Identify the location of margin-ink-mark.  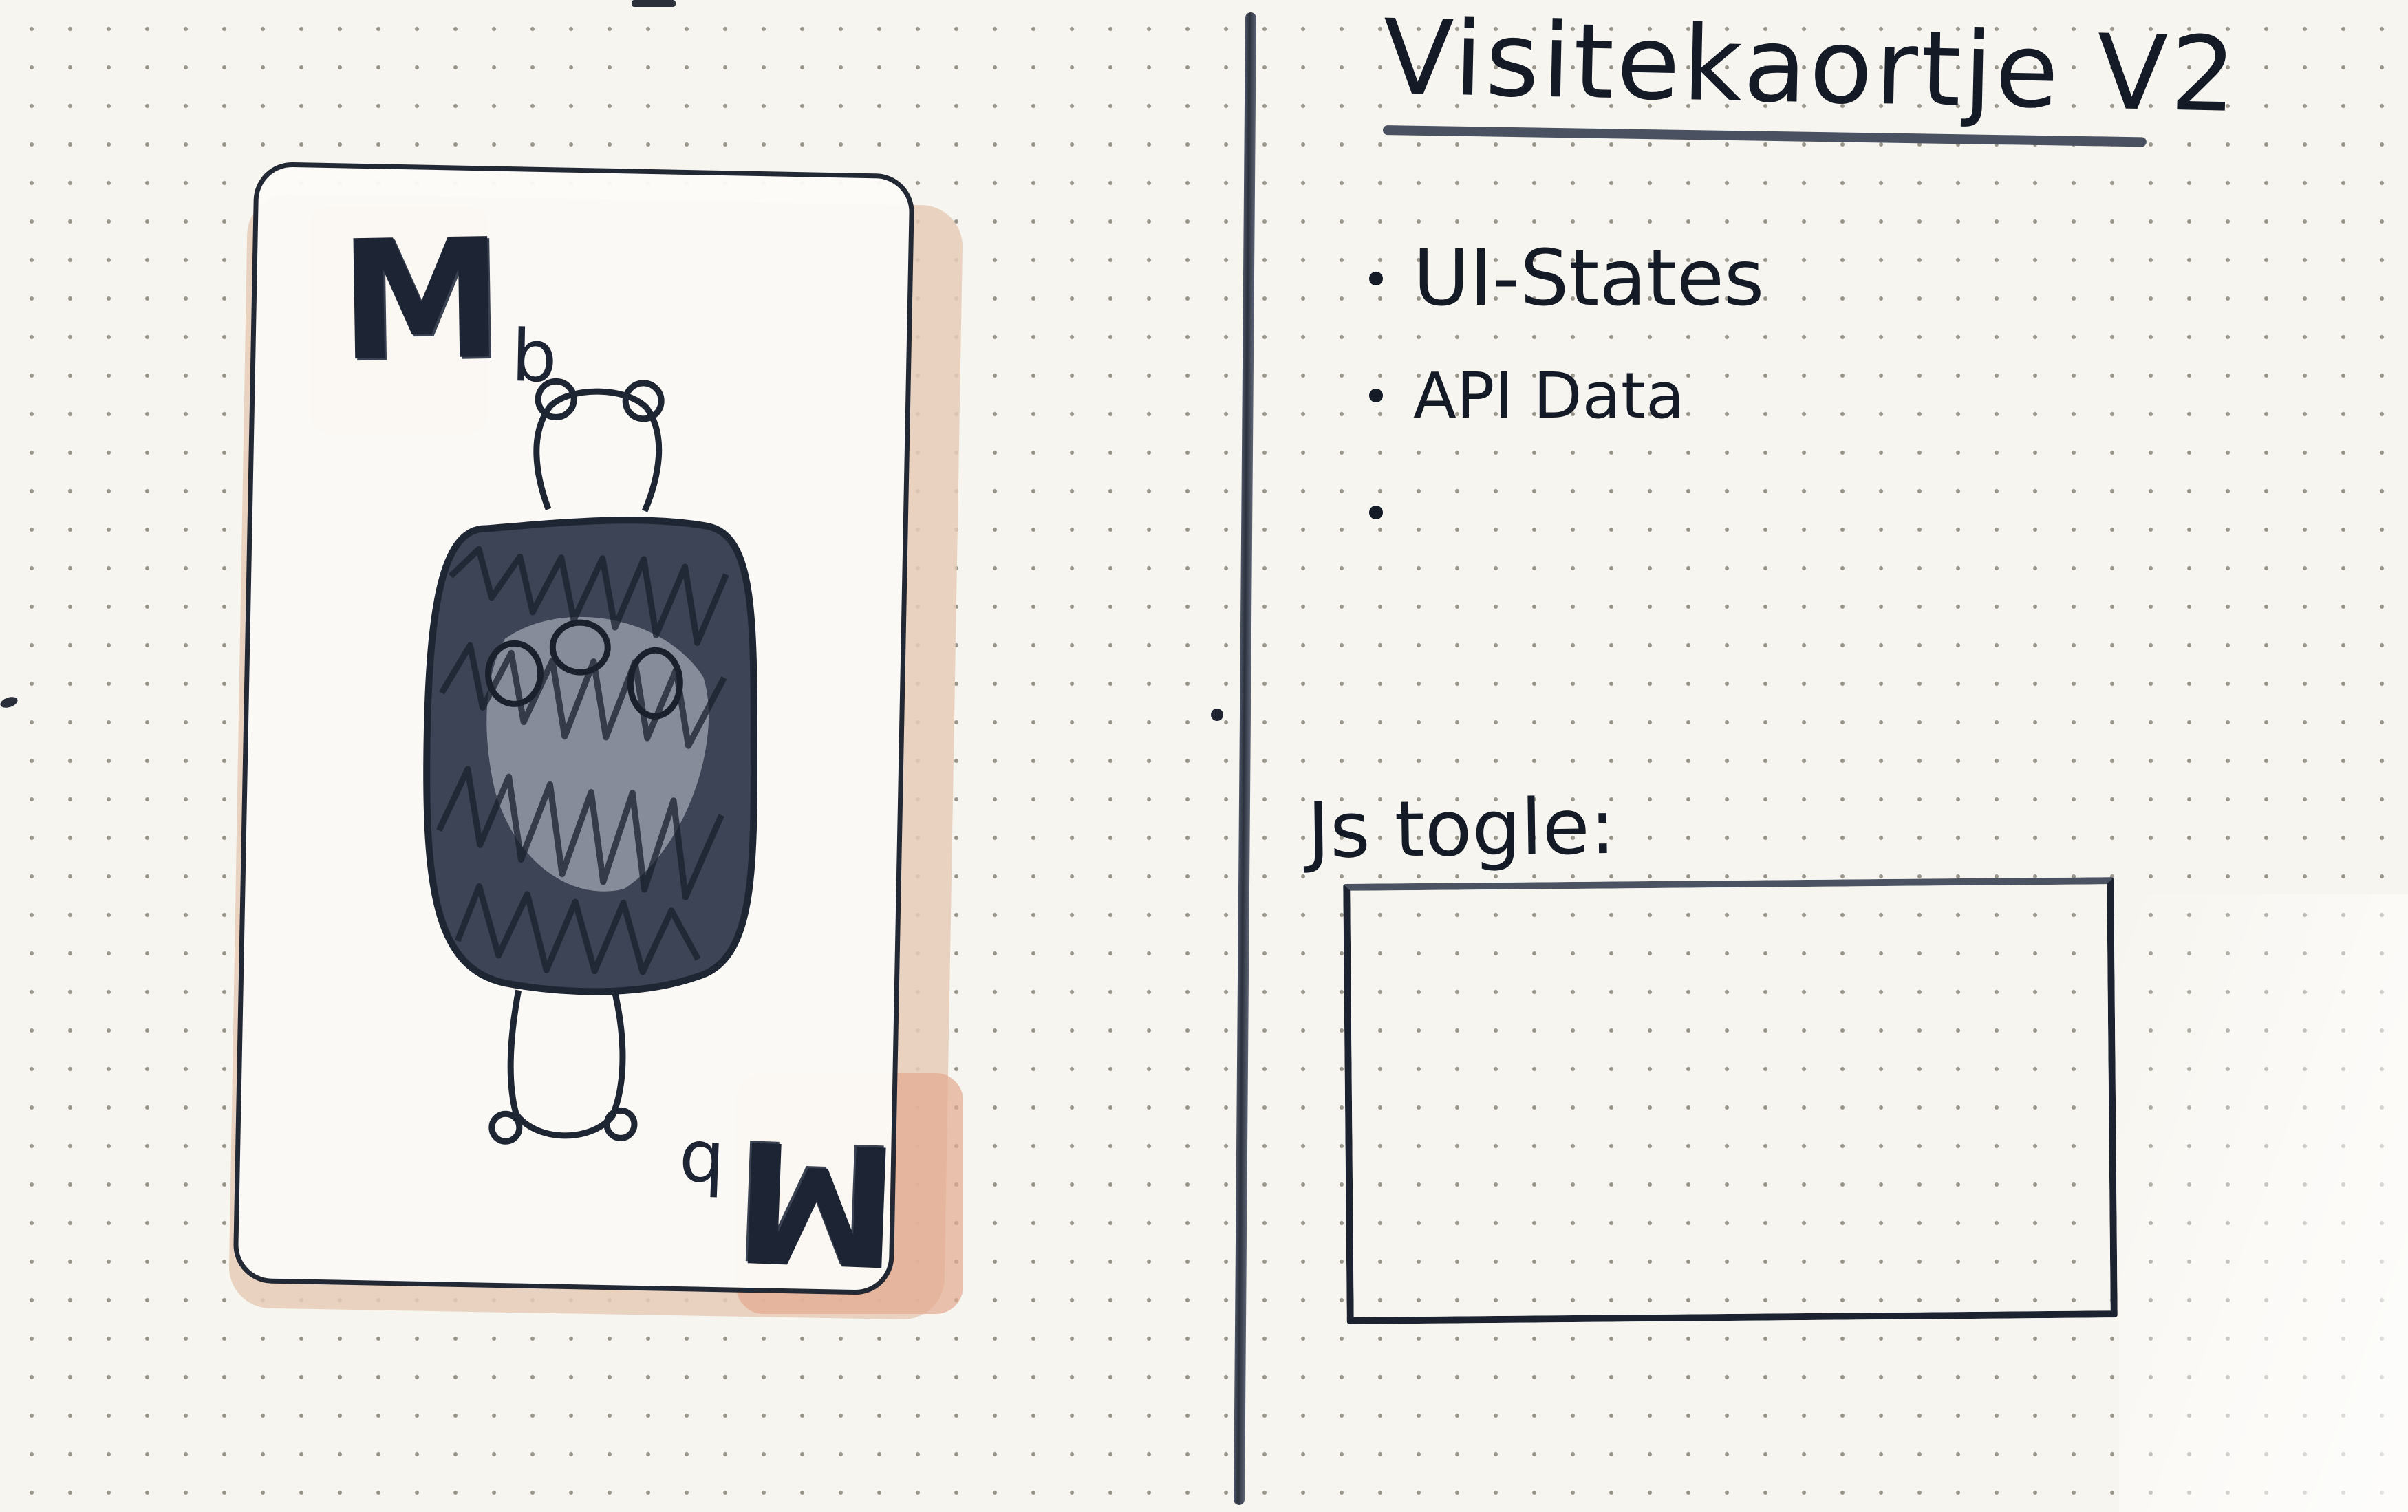
(9, 702).